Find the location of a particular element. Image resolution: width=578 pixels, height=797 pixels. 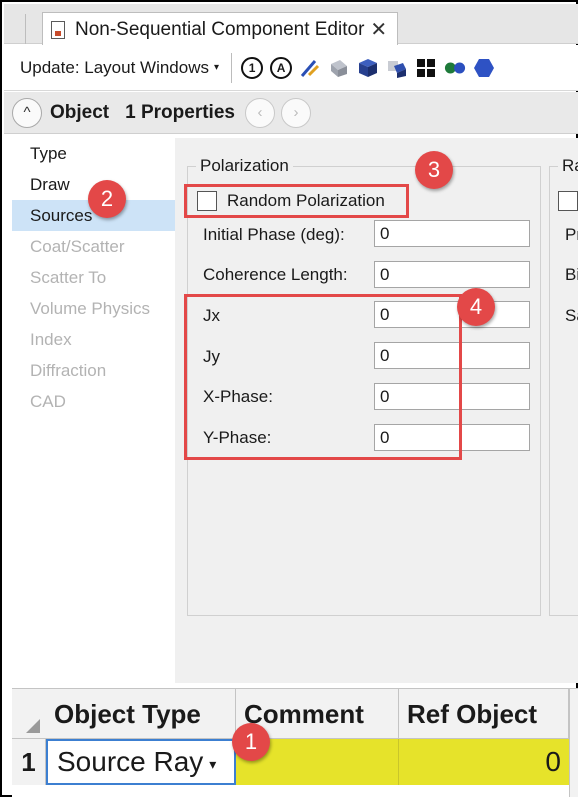

object-type-value: Source Ray is located at coordinates (130, 761).